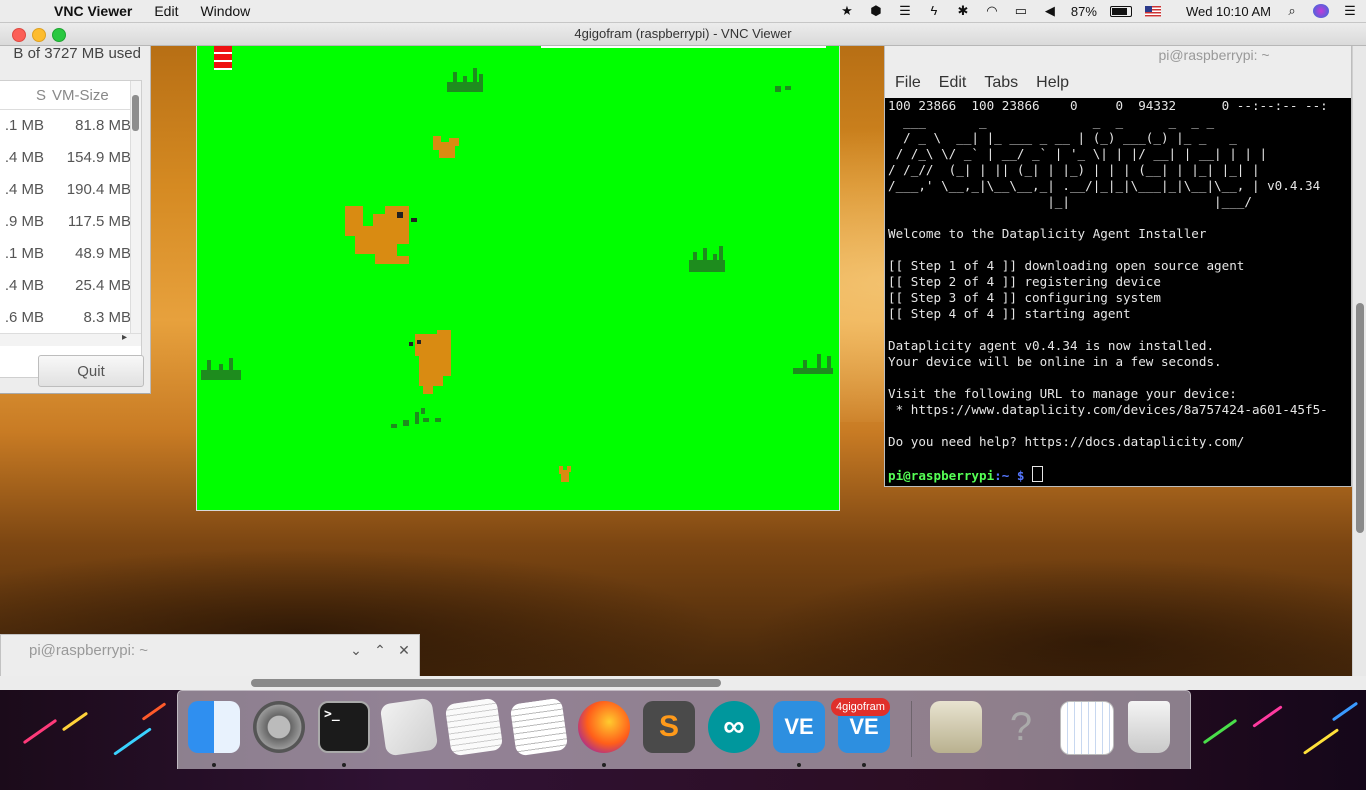  I want to click on input-flag-icon, so click(1152, 11).